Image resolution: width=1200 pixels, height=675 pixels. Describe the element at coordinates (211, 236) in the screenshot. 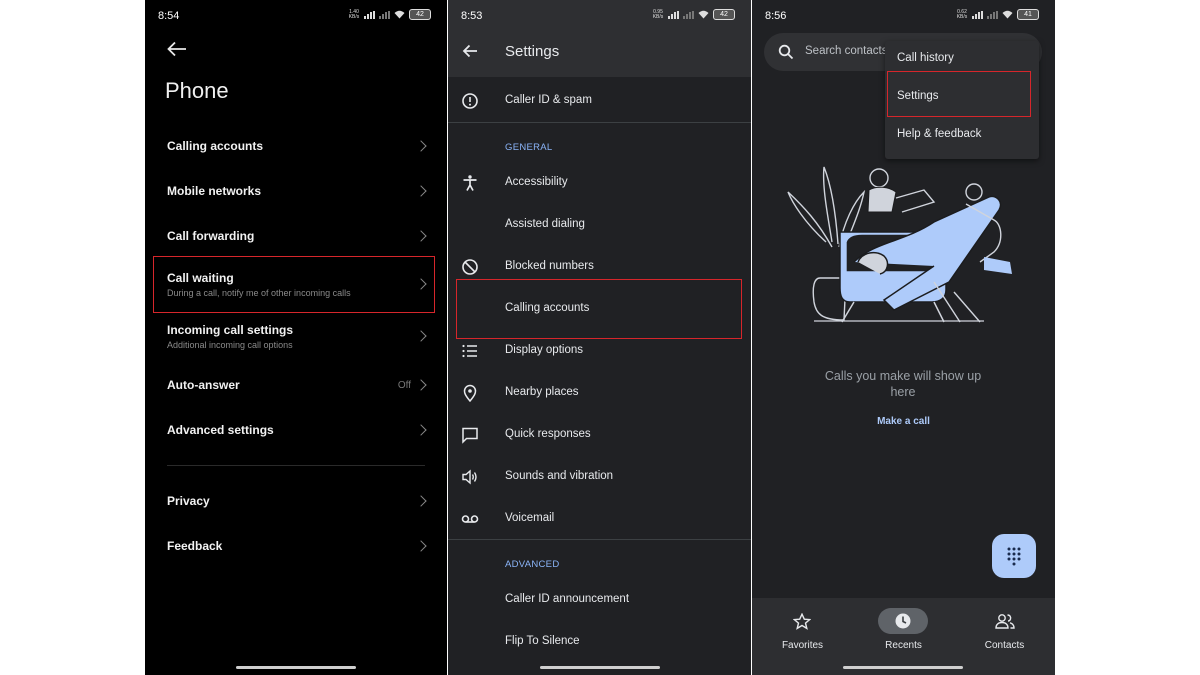

I see `setting-label: Call forwarding` at that location.